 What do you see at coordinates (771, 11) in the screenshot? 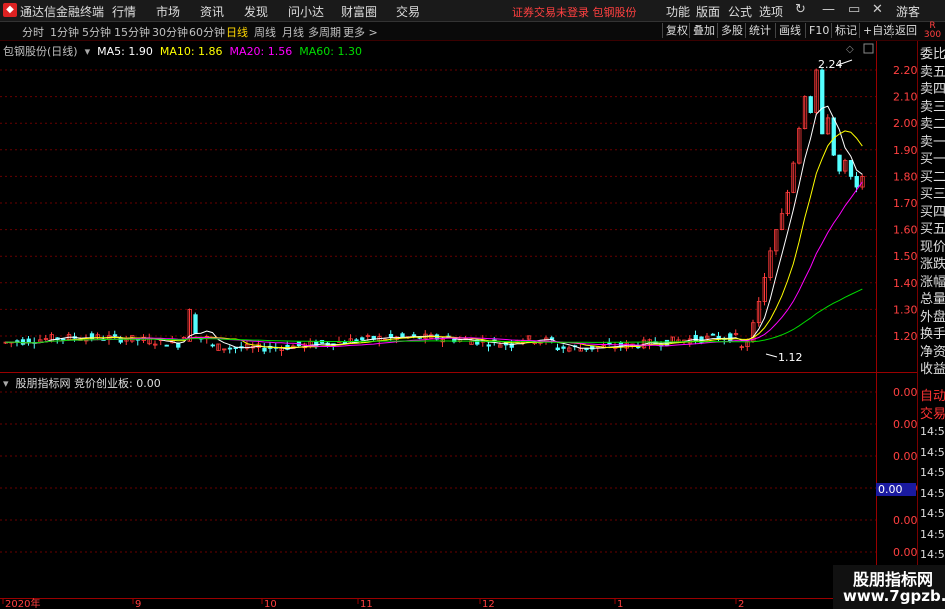
I see `menu-xuanxiang: 选项` at bounding box center [771, 11].